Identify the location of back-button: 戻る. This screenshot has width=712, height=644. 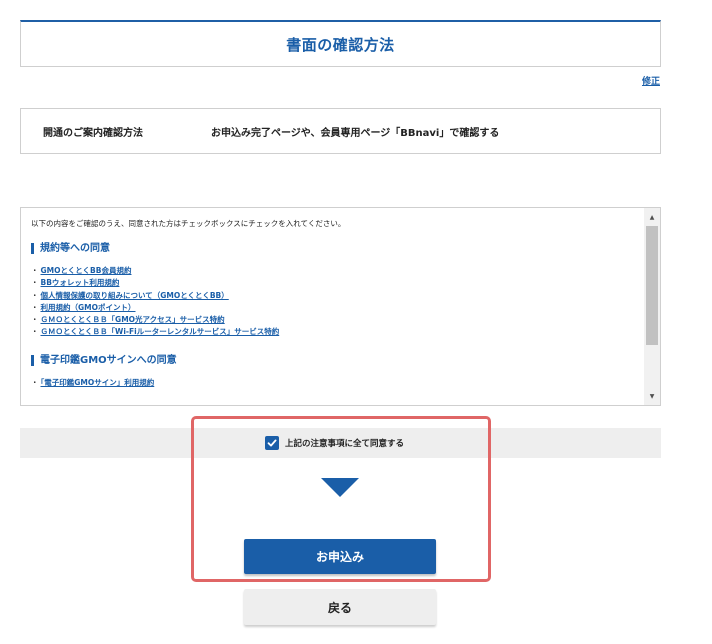
(340, 607).